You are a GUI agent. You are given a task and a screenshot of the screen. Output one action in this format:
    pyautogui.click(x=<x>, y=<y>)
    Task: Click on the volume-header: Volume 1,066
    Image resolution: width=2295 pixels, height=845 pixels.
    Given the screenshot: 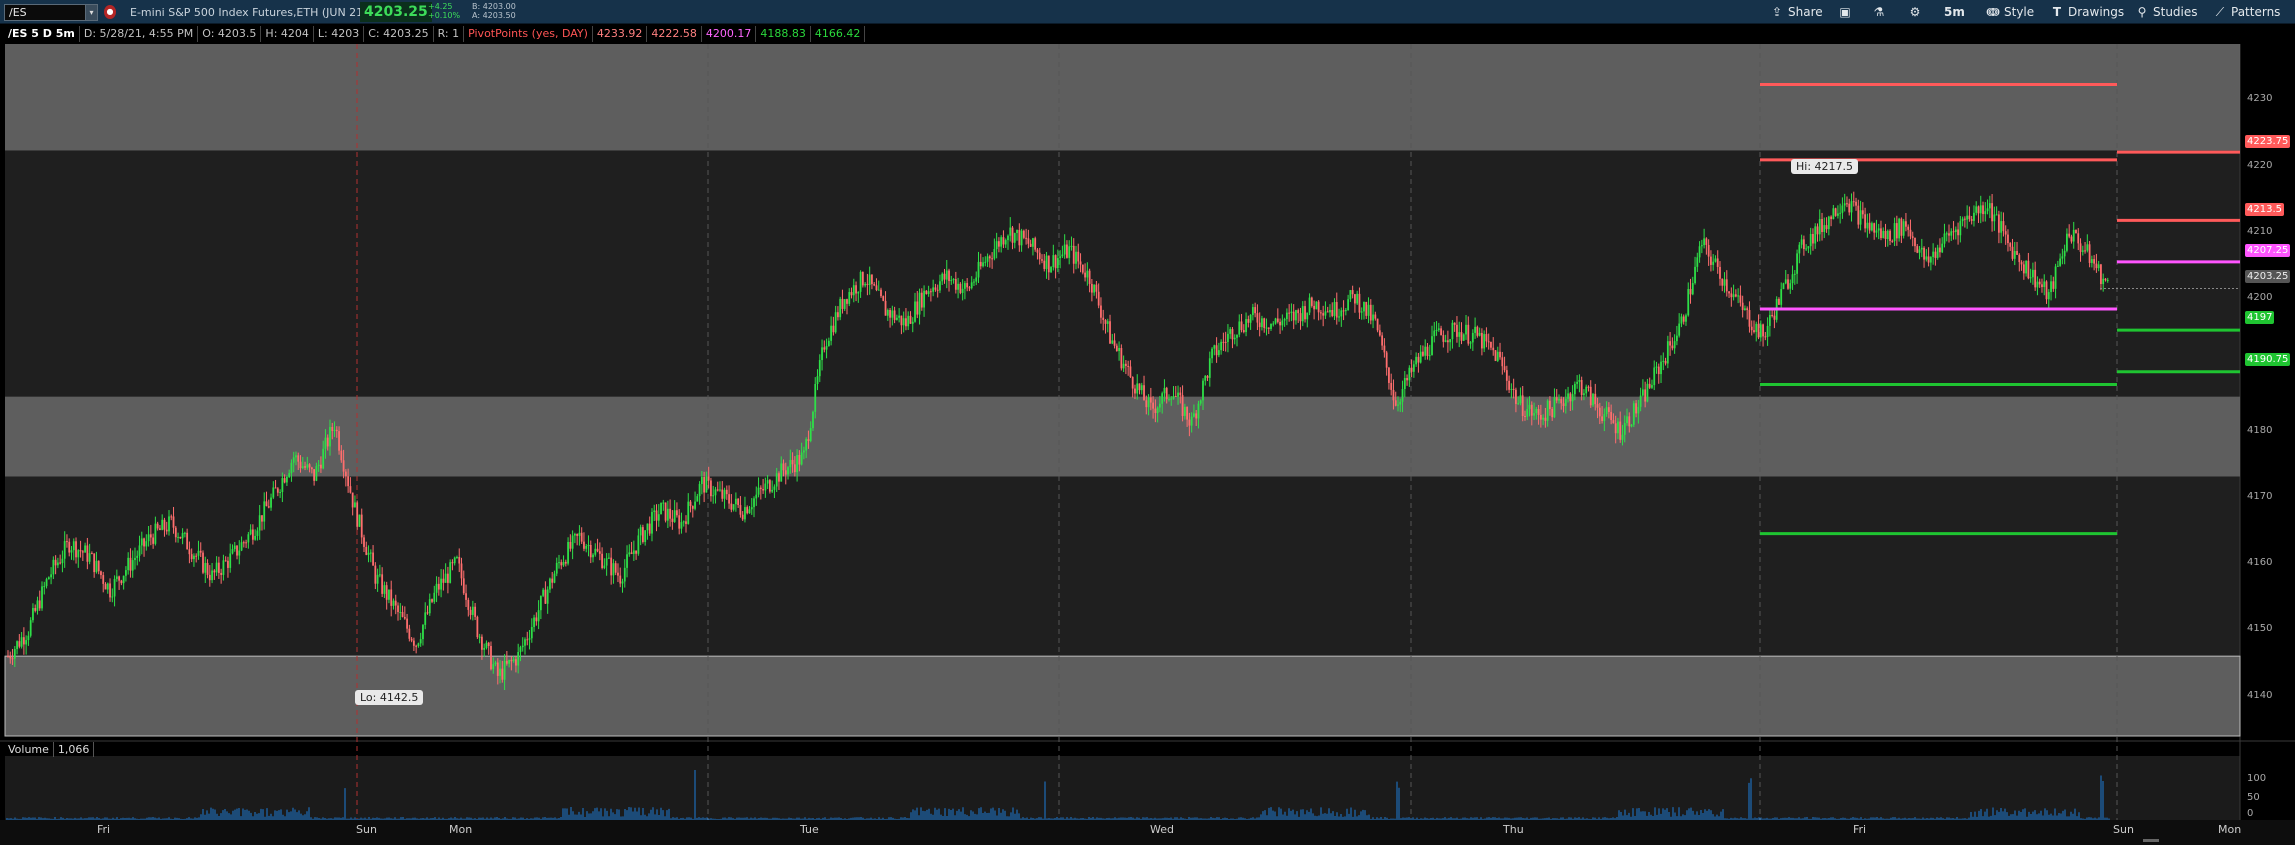 What is the action you would take?
    pyautogui.click(x=49, y=749)
    